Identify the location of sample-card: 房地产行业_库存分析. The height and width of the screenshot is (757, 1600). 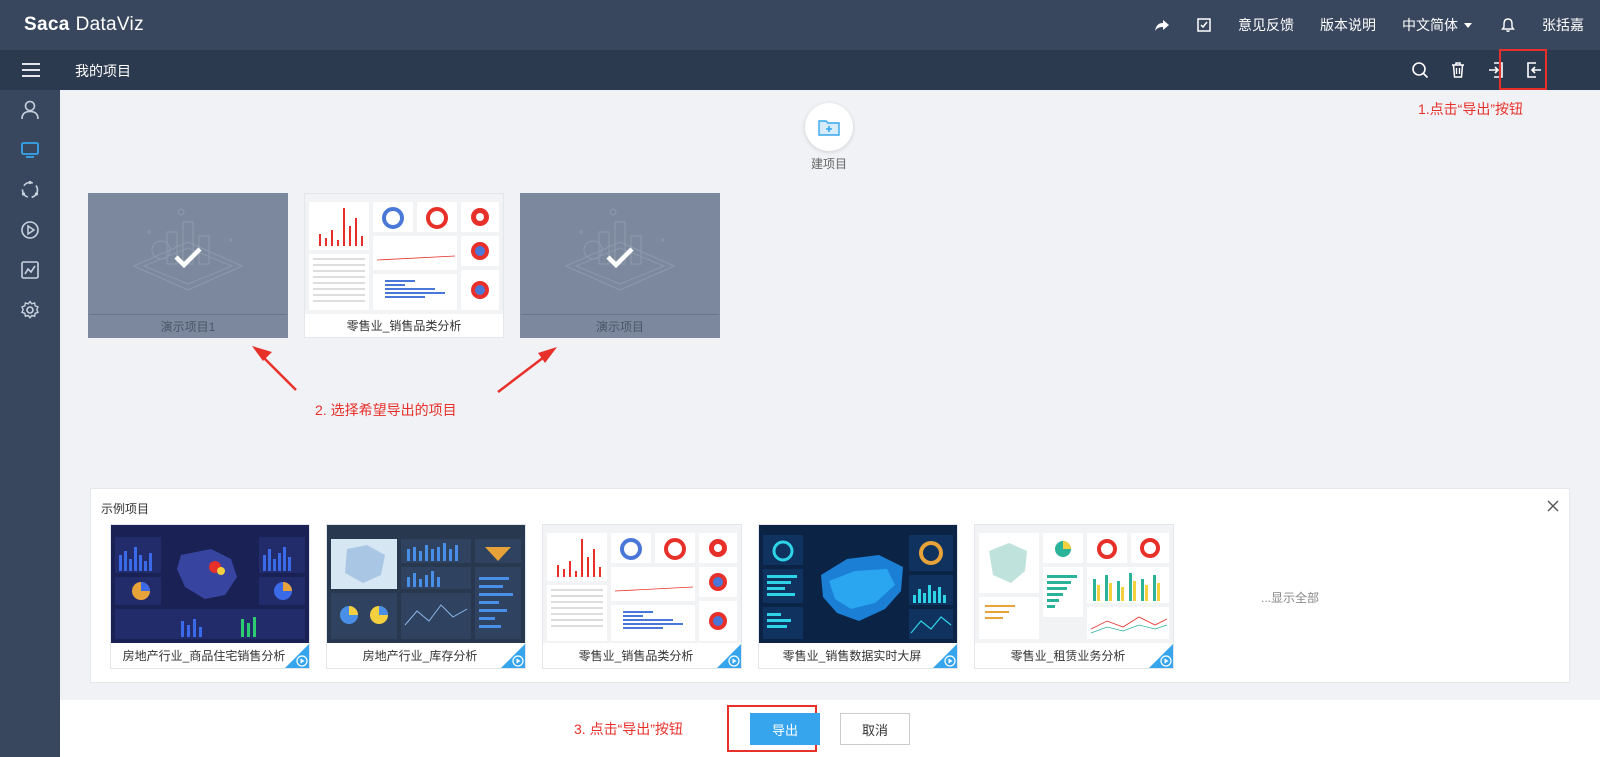
(426, 596).